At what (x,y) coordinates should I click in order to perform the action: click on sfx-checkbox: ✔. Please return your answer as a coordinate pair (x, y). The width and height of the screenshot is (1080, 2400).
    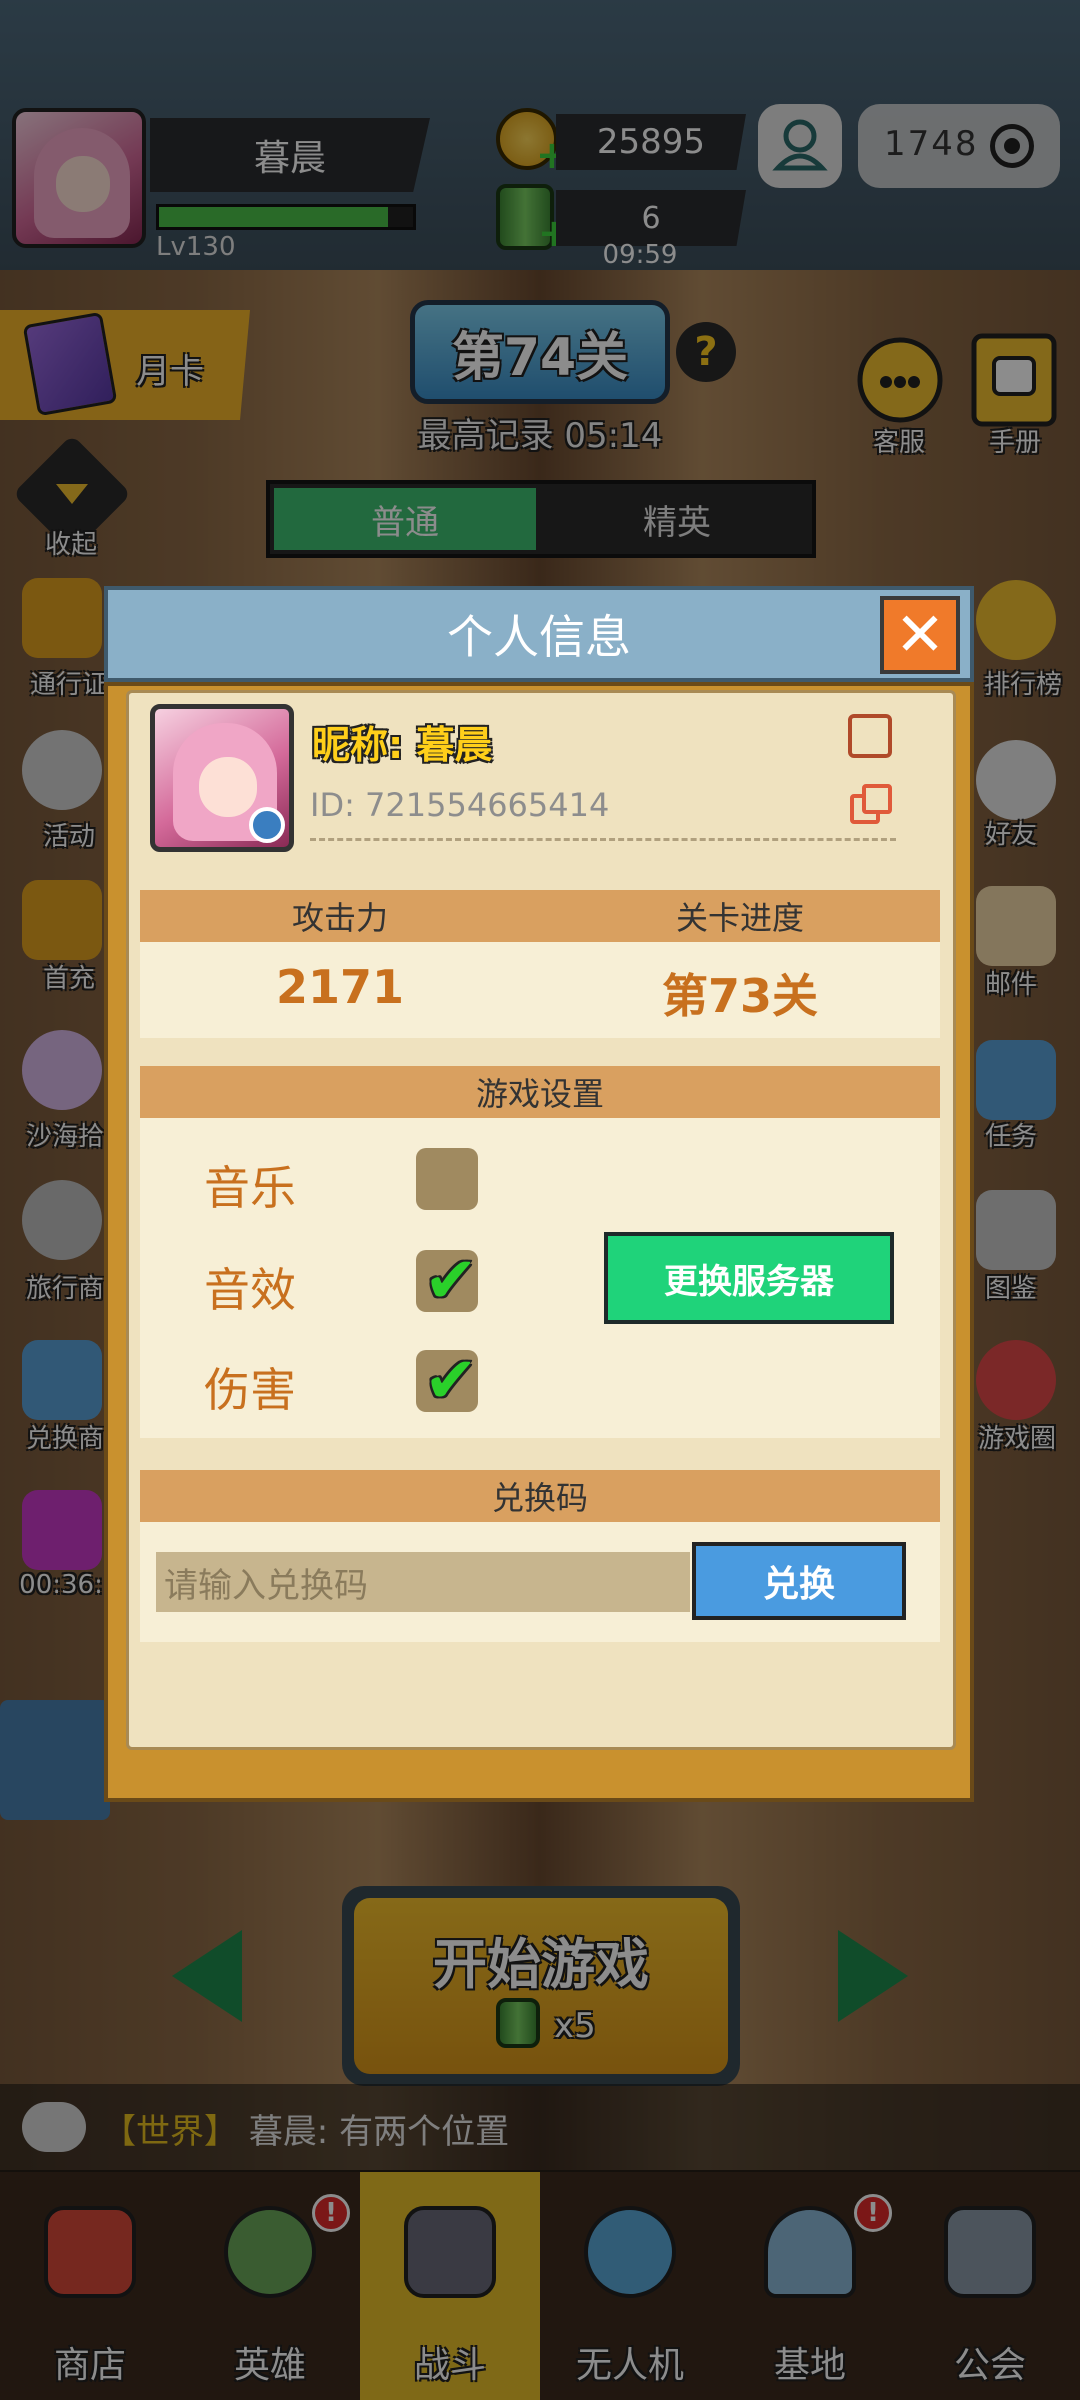
    Looking at the image, I should click on (447, 1281).